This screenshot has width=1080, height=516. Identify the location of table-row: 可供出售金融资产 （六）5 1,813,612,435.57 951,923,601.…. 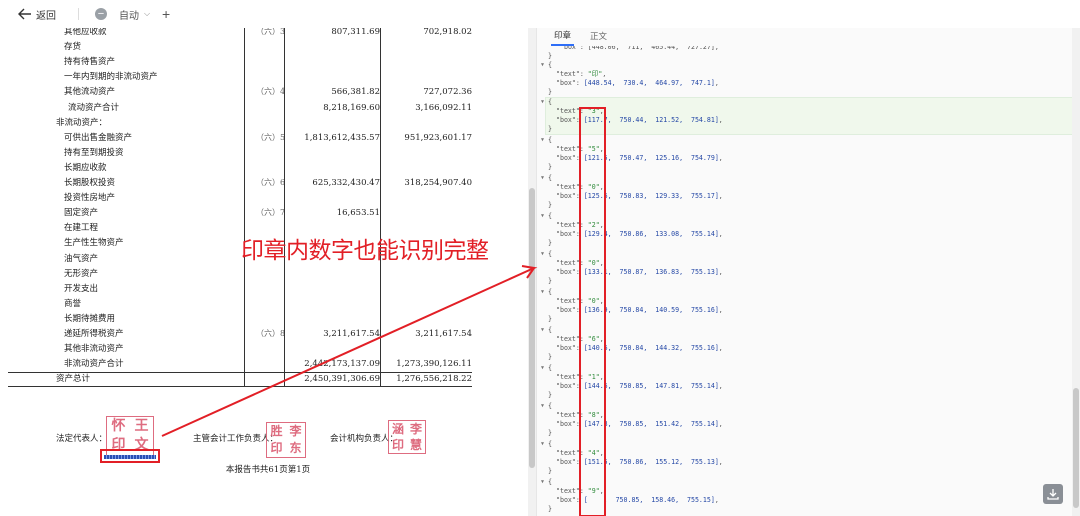
(268, 138).